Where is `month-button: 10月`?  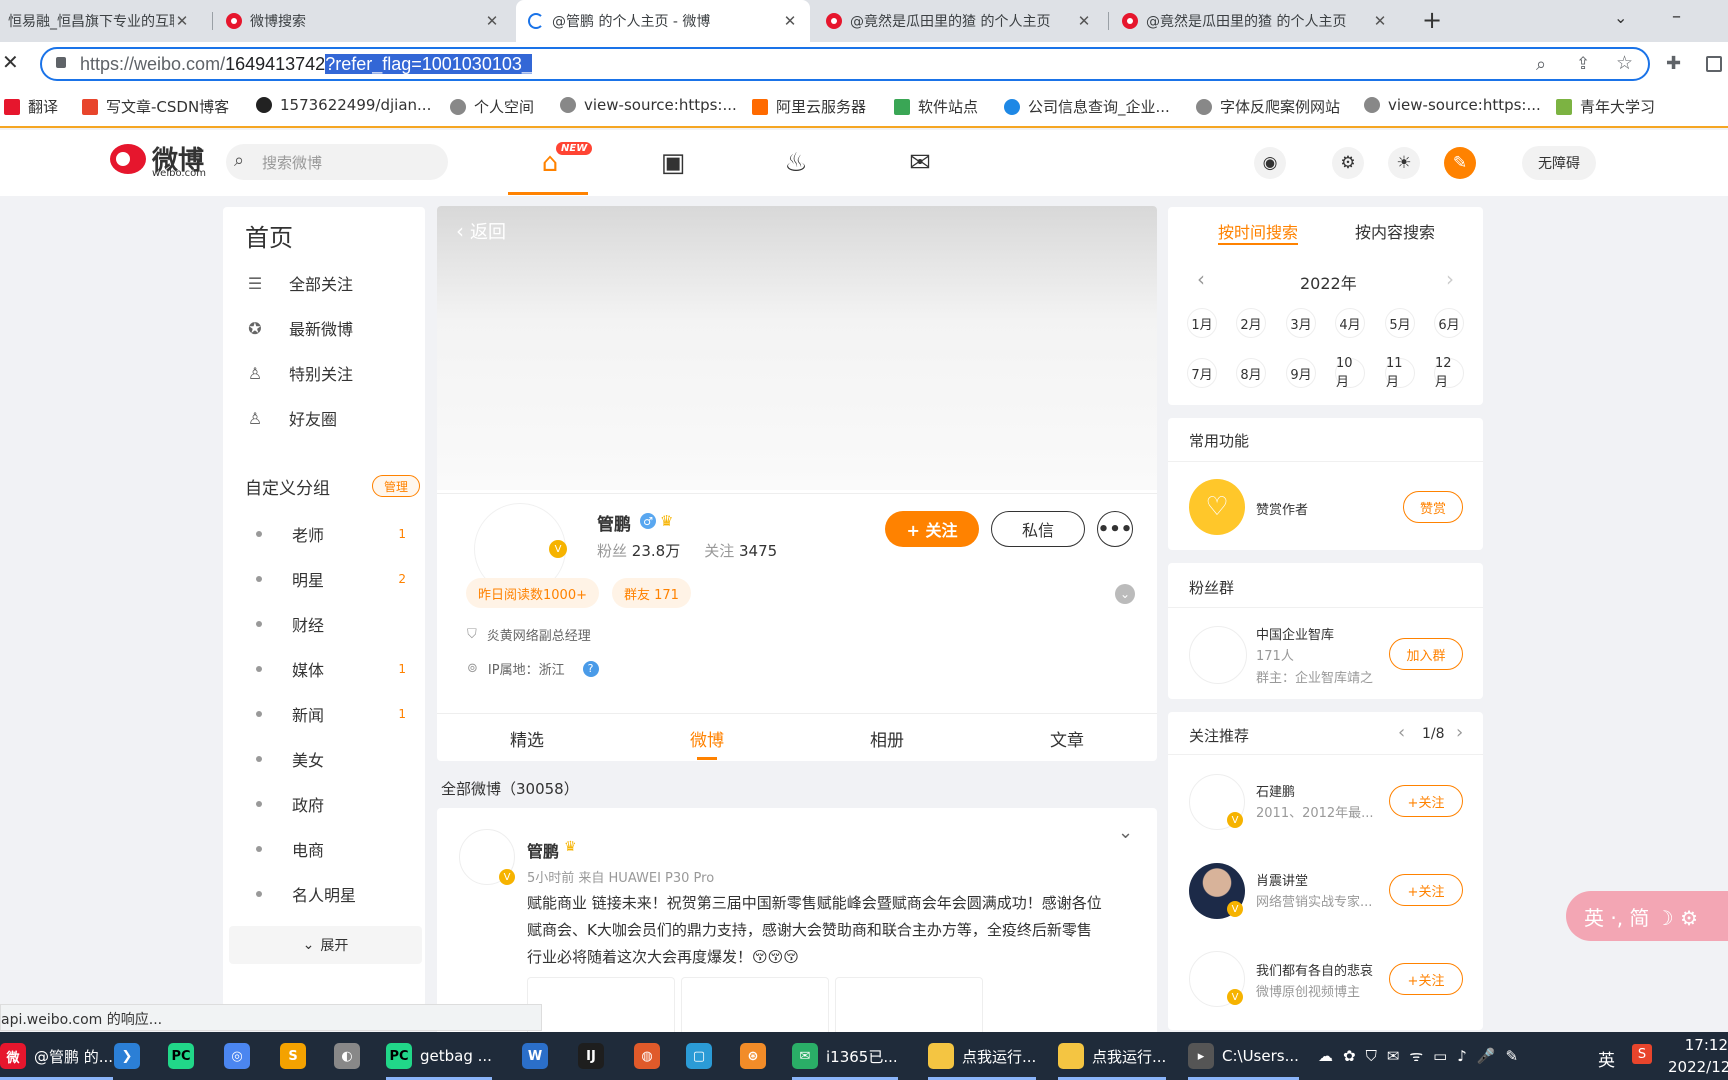 month-button: 10月 is located at coordinates (1350, 373).